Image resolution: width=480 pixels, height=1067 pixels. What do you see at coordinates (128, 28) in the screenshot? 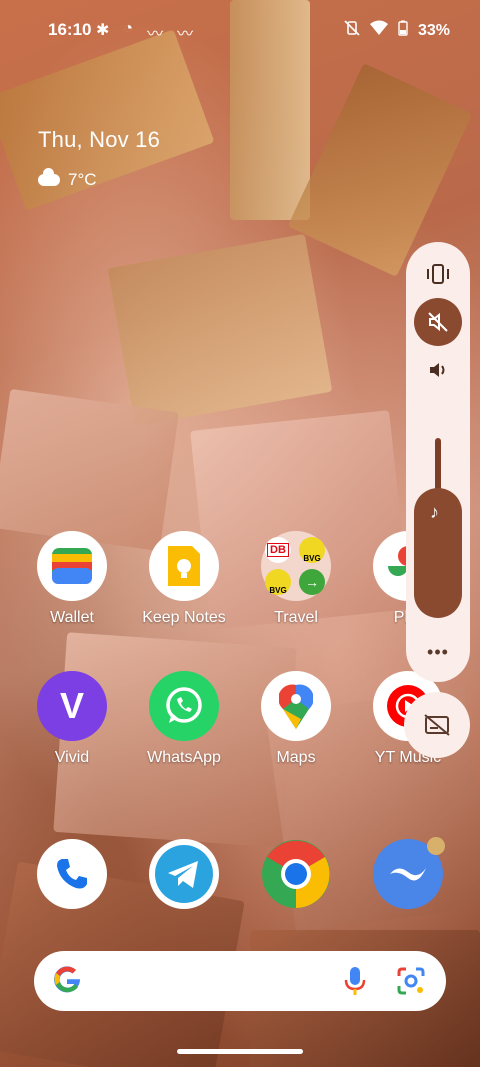
I see `dnd-icon: ◔` at bounding box center [128, 28].